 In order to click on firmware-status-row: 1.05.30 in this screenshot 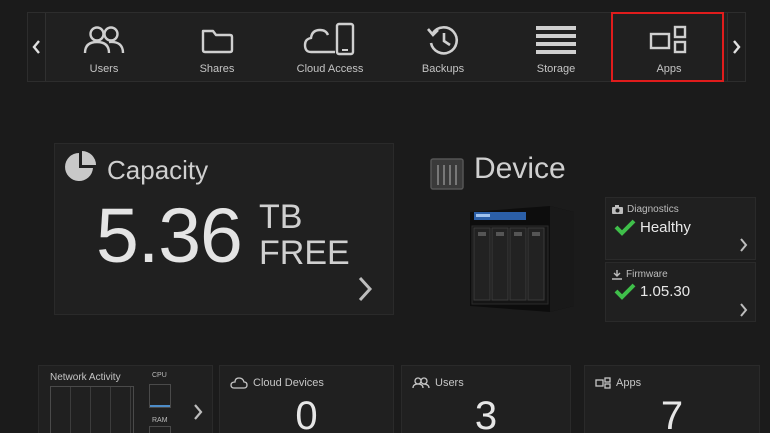, I will do `click(652, 291)`.